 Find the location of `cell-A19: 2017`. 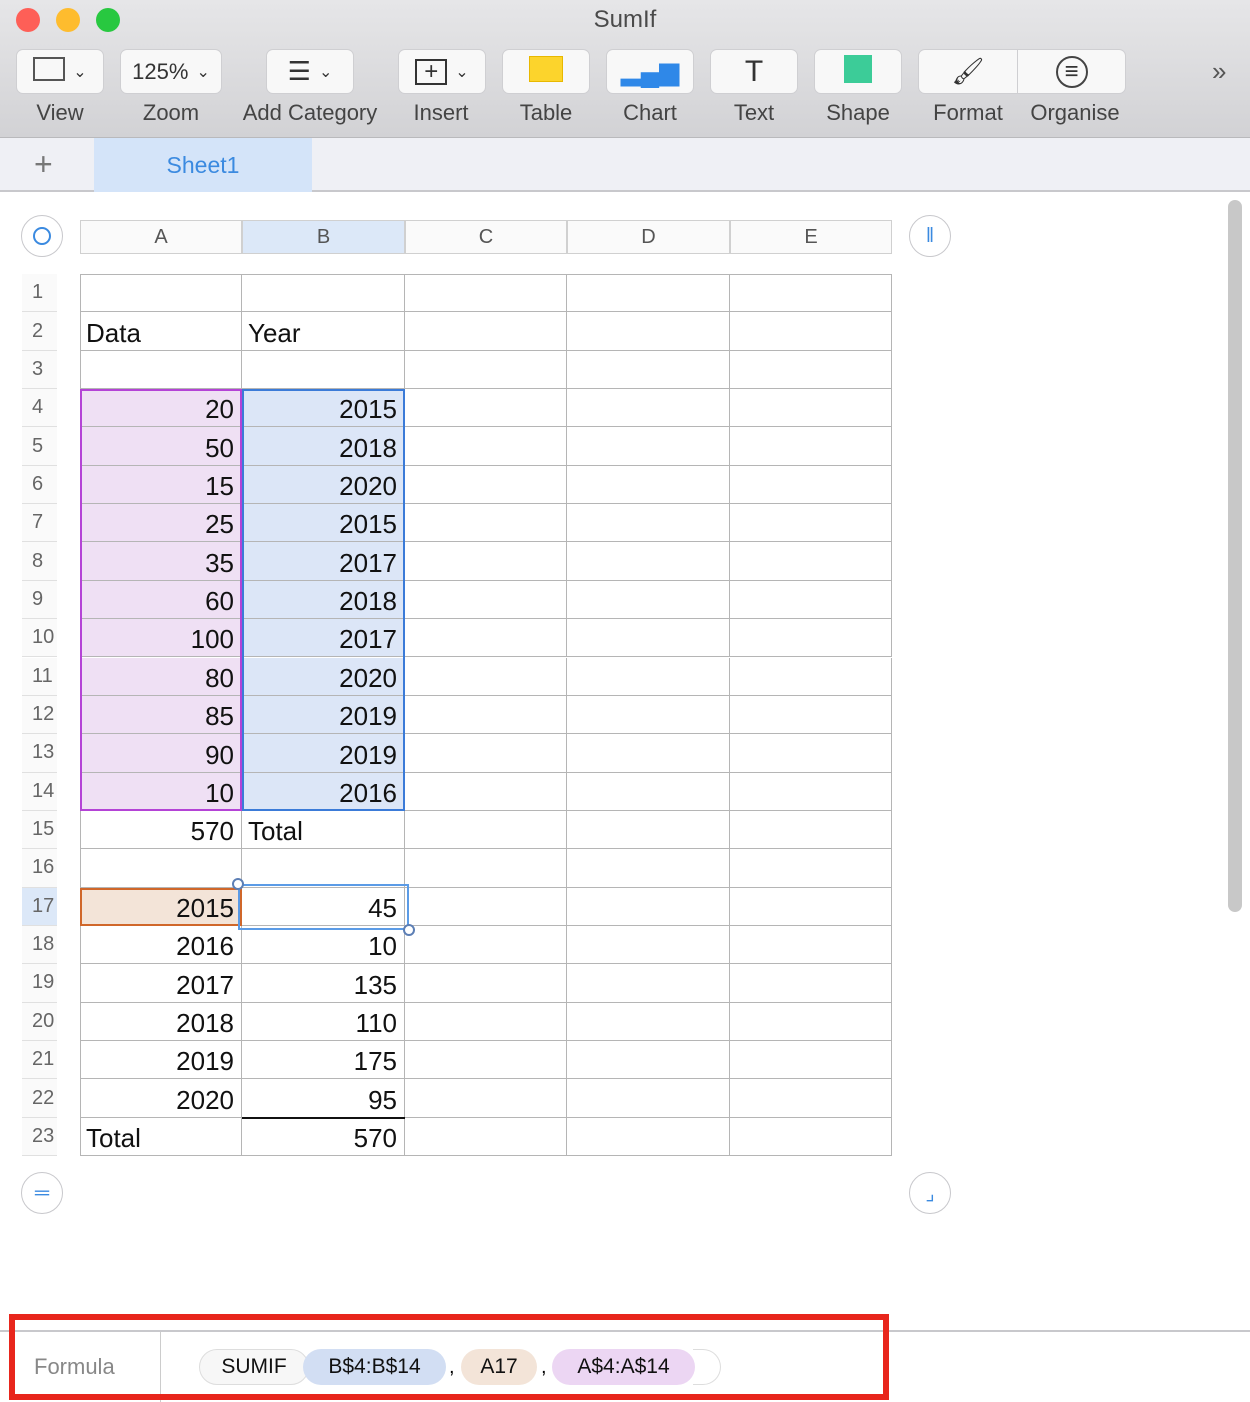

cell-A19: 2017 is located at coordinates (161, 983).